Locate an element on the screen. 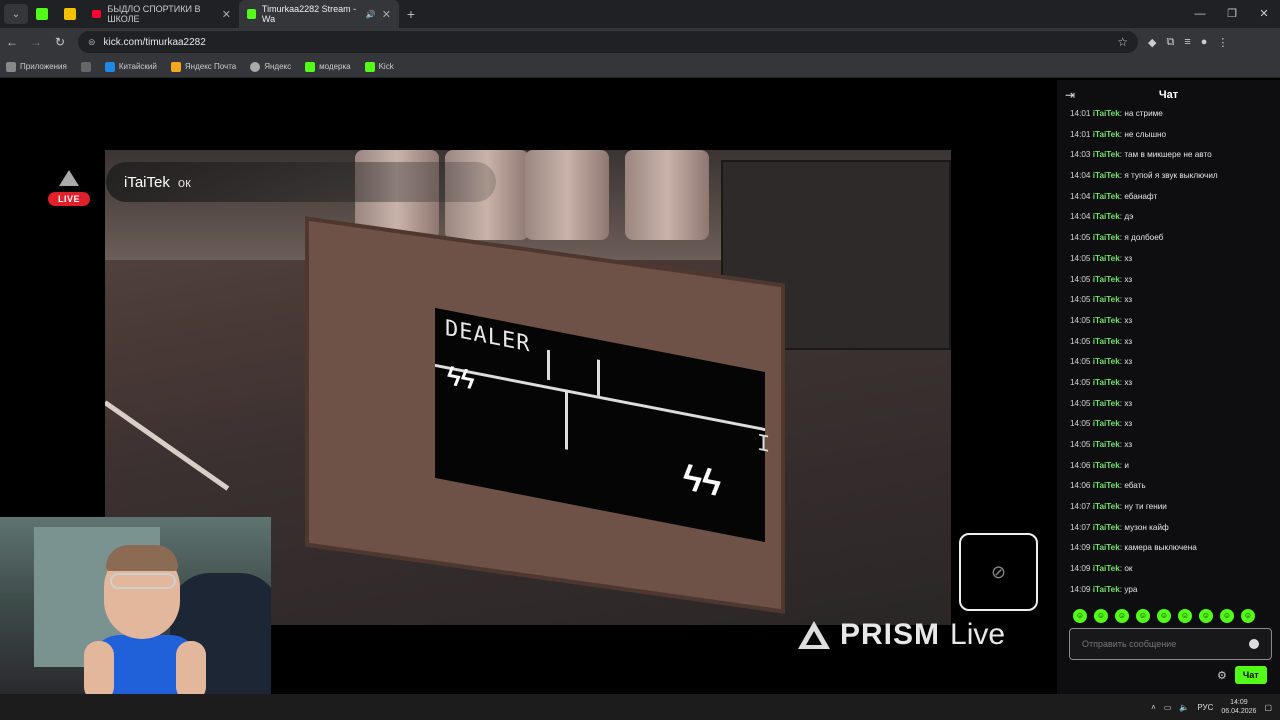  bookmark-yandex-mail: Яндекс Почта is located at coordinates (203, 66).